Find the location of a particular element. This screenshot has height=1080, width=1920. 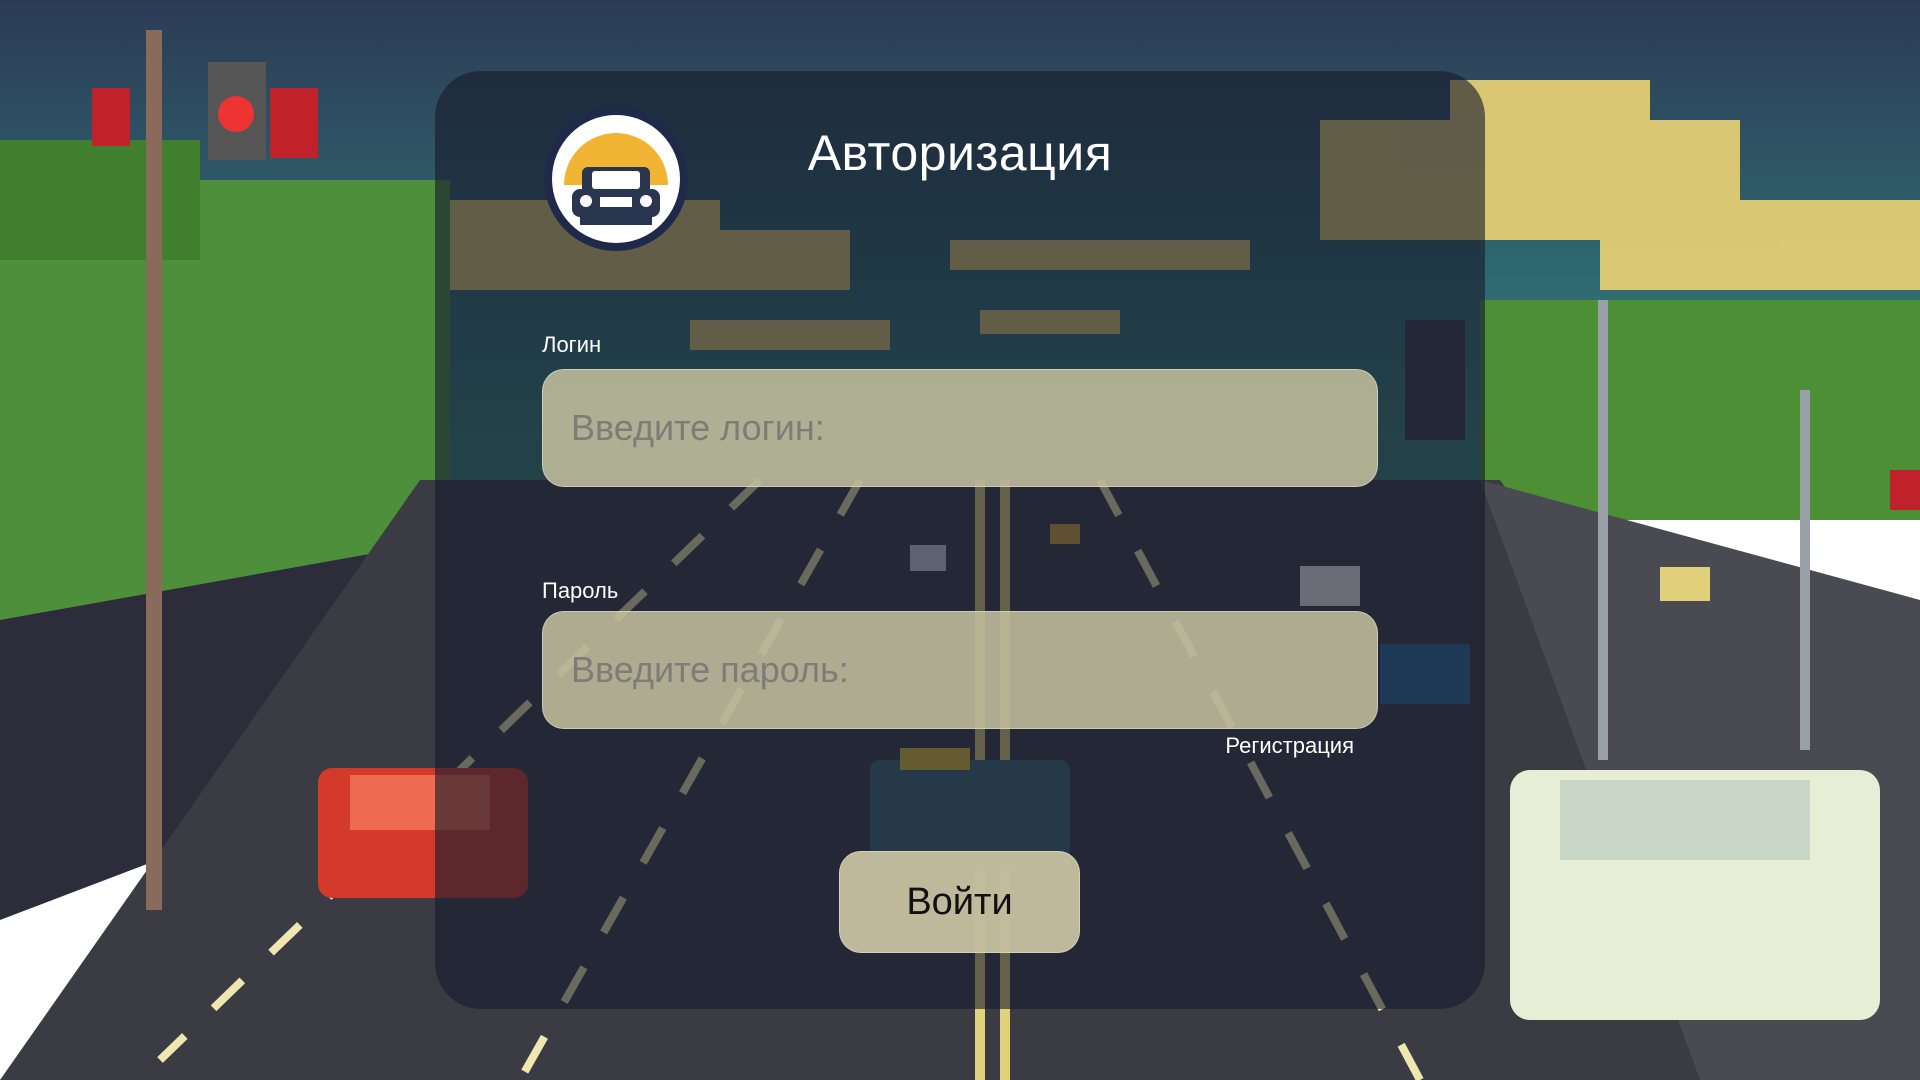

register-link: Регистрация is located at coordinates (1267, 746).